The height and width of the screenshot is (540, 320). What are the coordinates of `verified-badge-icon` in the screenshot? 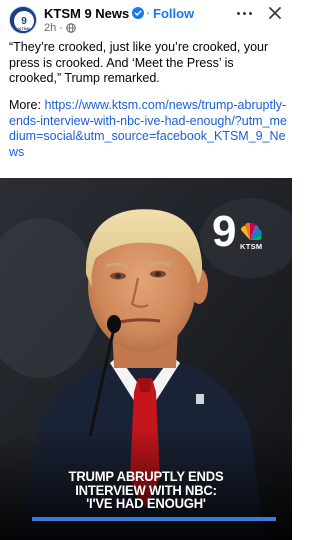 It's located at (138, 13).